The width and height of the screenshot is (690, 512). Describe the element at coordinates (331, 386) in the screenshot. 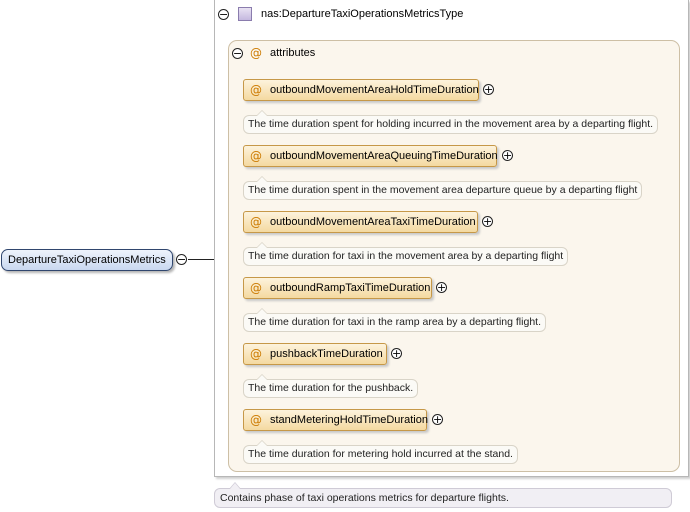

I see `attribute-documentation: The time duration for the pushback.` at that location.